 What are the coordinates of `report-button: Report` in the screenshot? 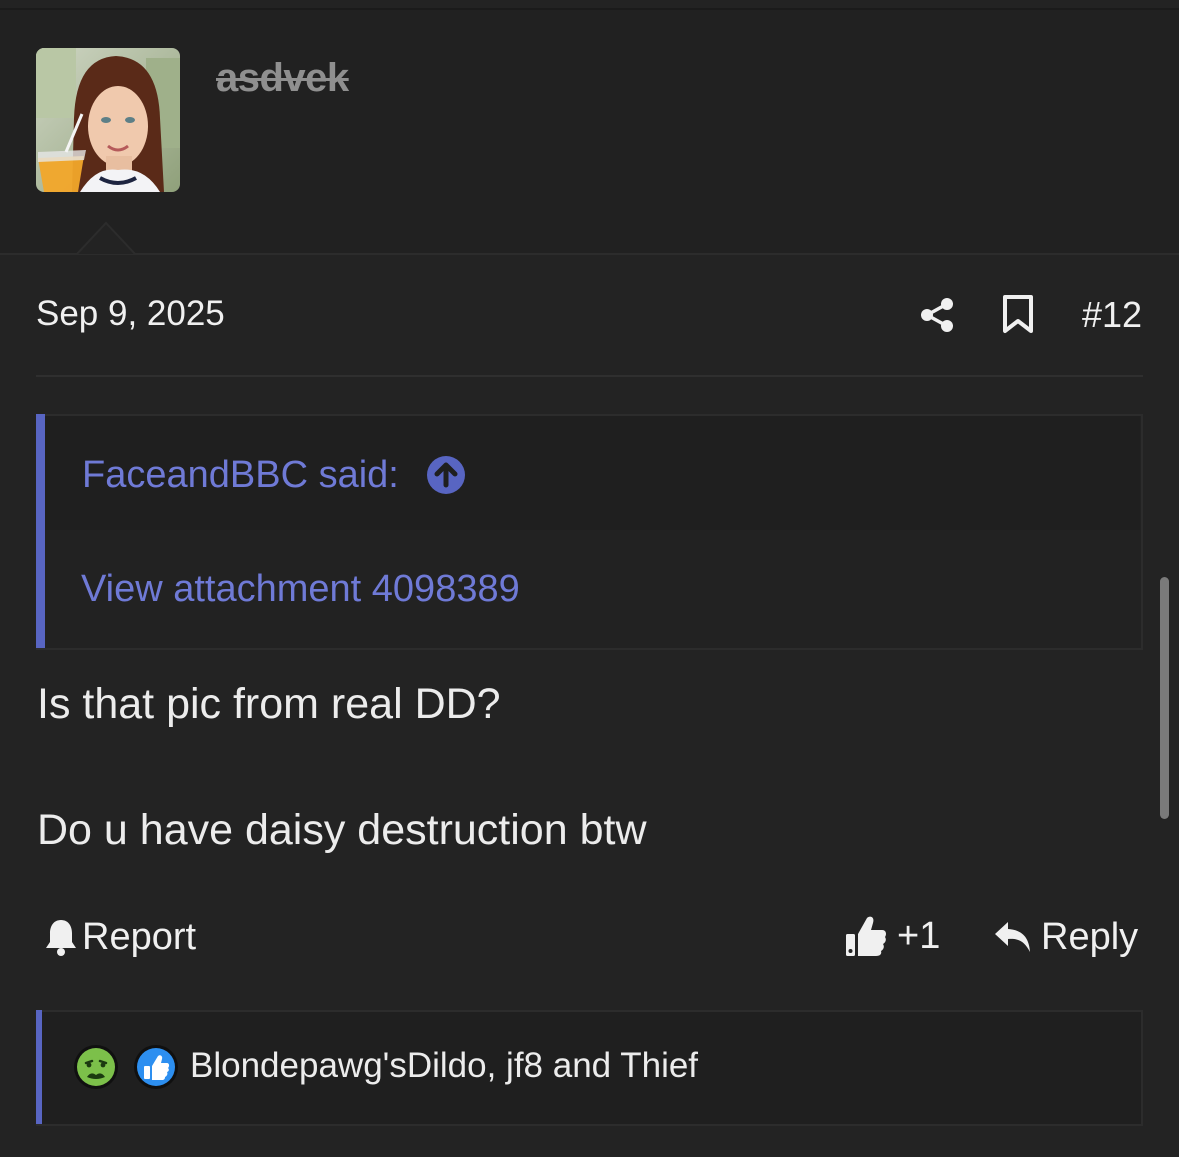 It's located at (120, 937).